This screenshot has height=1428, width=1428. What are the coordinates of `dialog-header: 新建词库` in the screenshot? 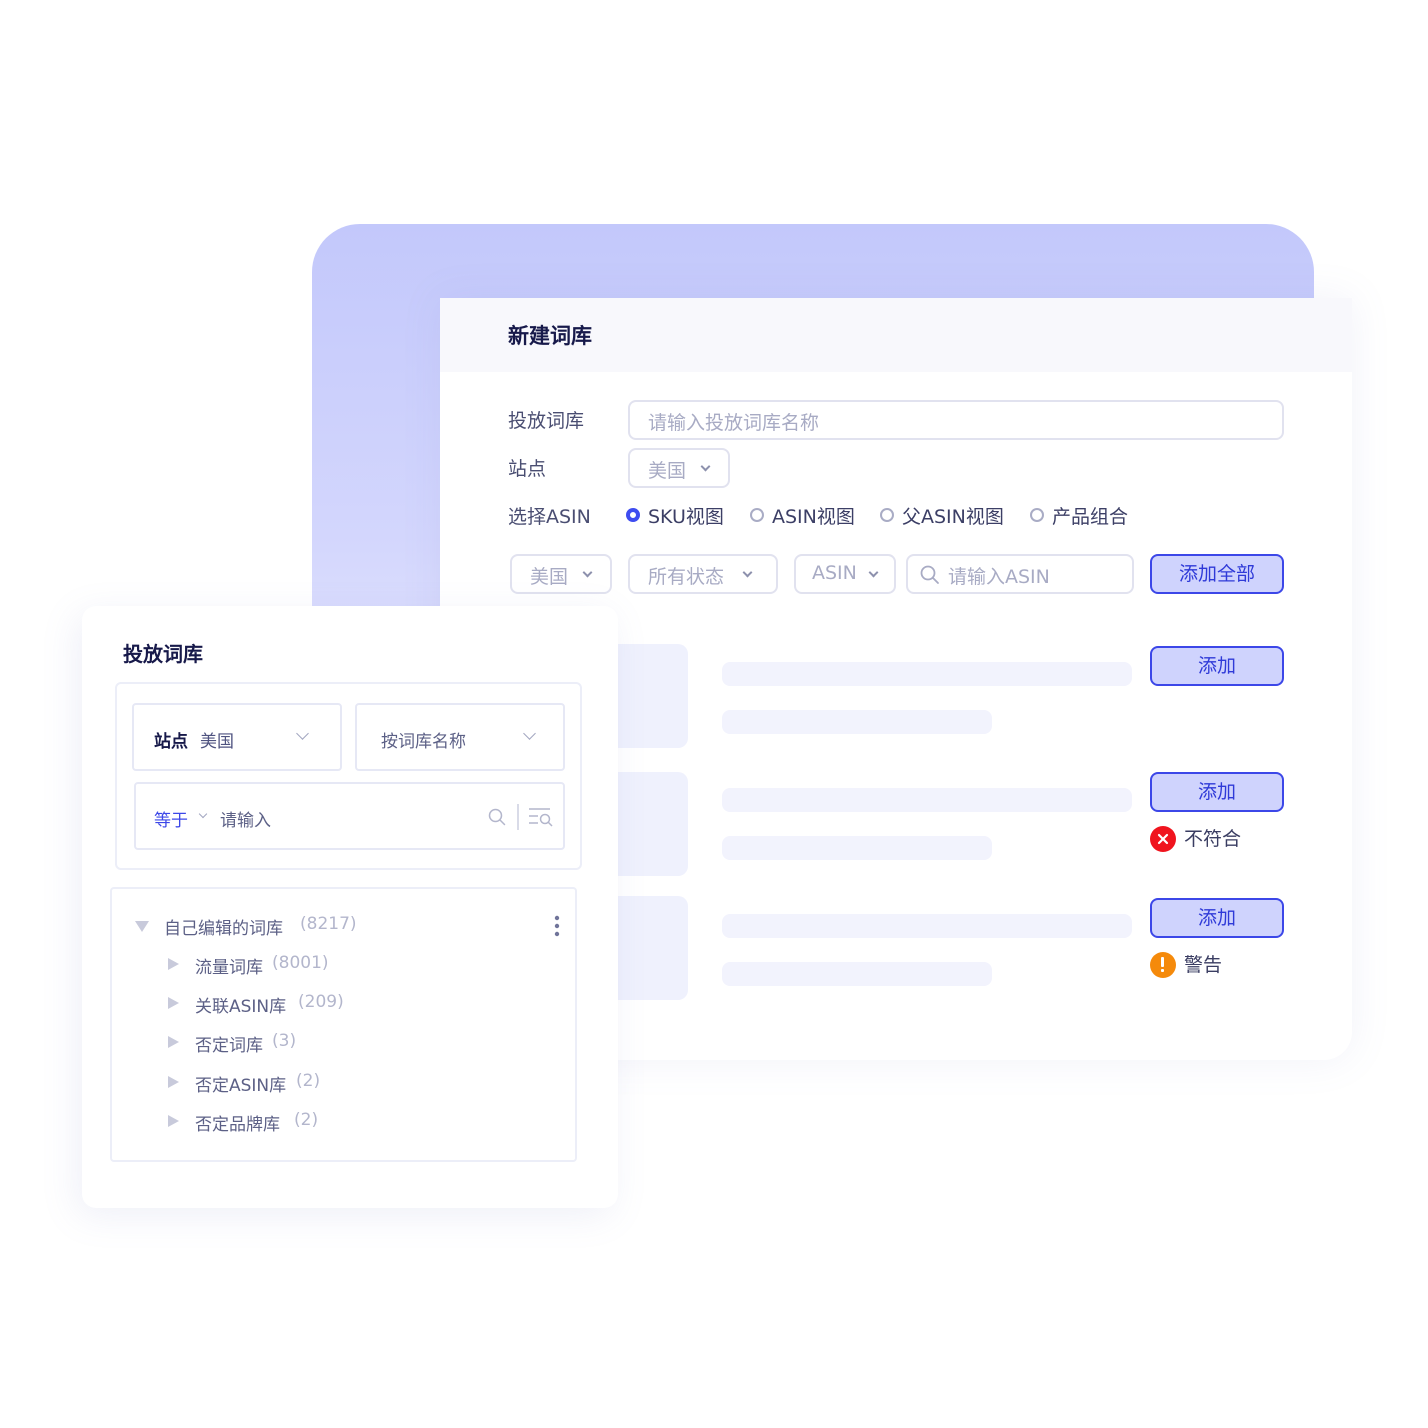 It's located at (896, 335).